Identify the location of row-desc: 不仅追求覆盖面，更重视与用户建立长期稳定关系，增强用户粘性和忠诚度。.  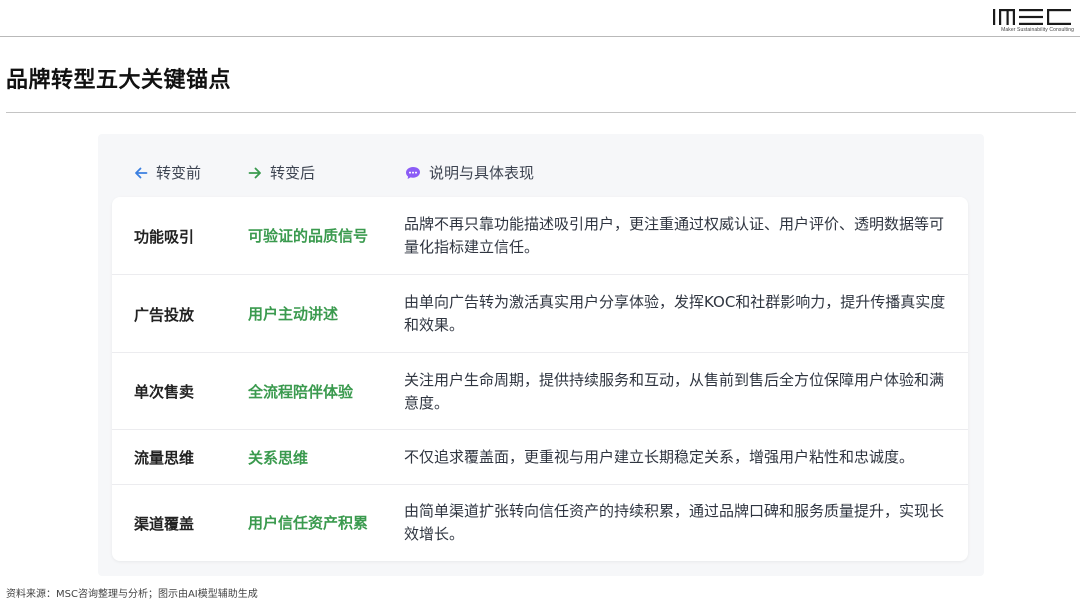
(659, 457).